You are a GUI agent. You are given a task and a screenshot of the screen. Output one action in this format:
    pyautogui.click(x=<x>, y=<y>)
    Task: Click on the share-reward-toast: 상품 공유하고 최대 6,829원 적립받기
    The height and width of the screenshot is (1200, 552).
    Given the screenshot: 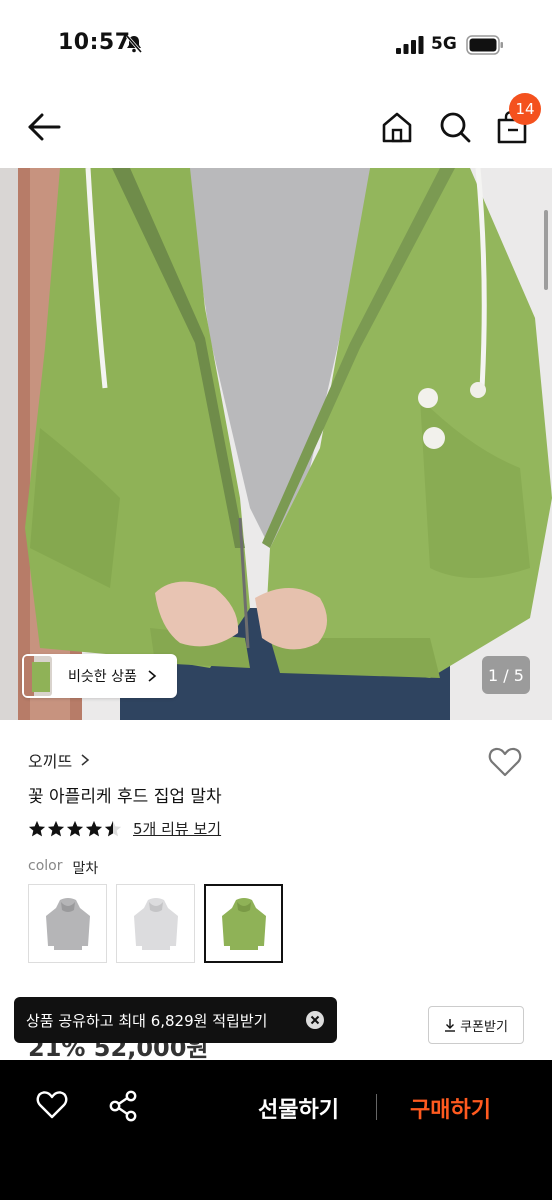 What is the action you would take?
    pyautogui.click(x=175, y=1020)
    